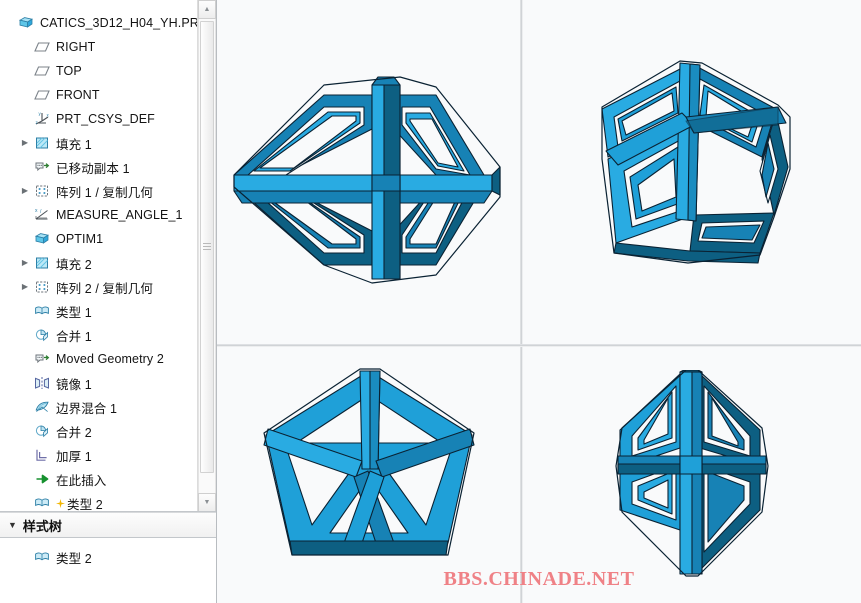 This screenshot has height=603, width=861. What do you see at coordinates (76, 47) in the screenshot?
I see `tree-item-label: RIGHT` at bounding box center [76, 47].